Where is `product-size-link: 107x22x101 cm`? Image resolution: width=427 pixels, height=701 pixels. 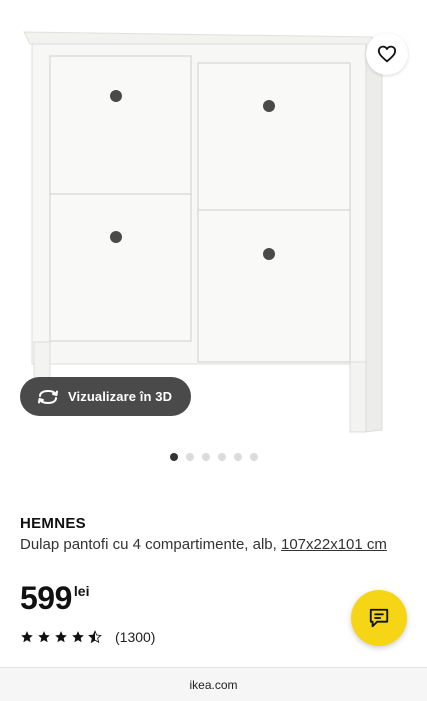
product-size-link: 107x22x101 cm is located at coordinates (334, 544).